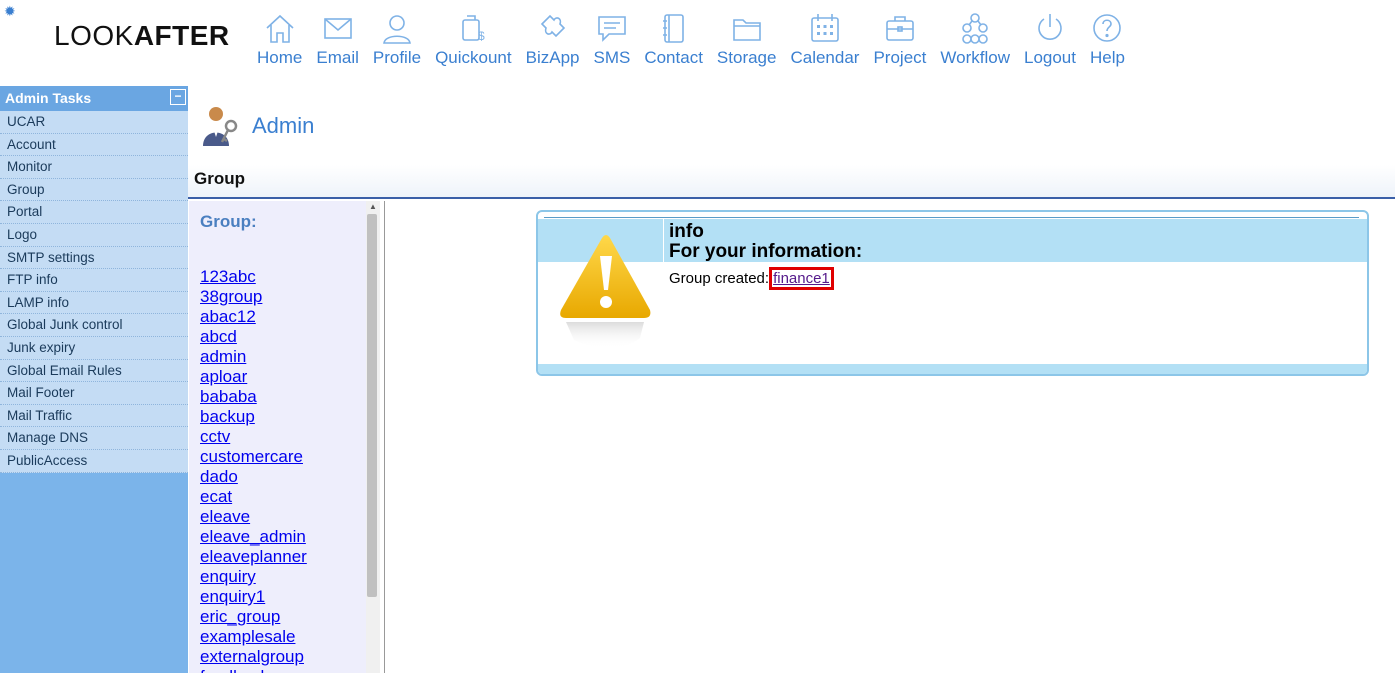  I want to click on list-item: aploar, so click(253, 377).